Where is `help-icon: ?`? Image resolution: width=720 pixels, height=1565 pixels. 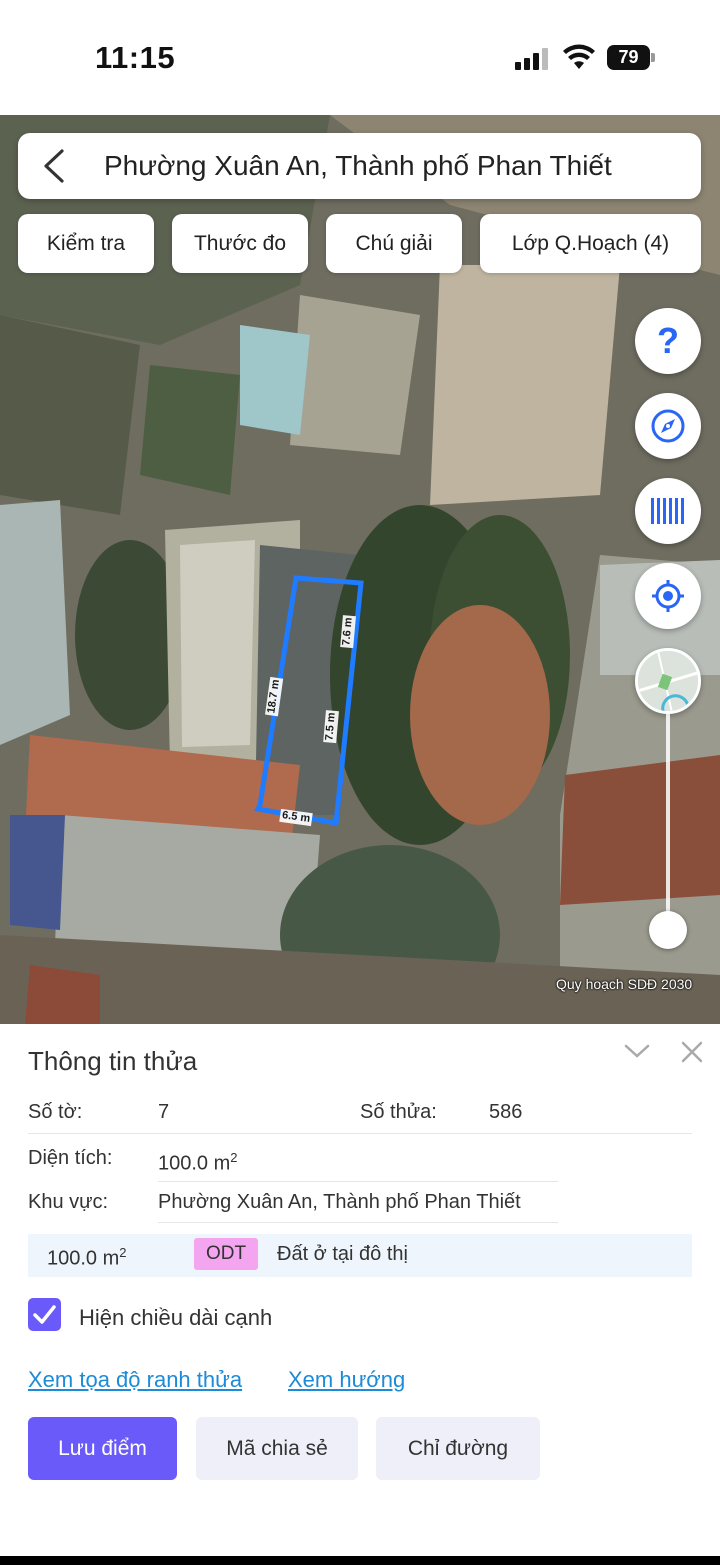 help-icon: ? is located at coordinates (668, 340).